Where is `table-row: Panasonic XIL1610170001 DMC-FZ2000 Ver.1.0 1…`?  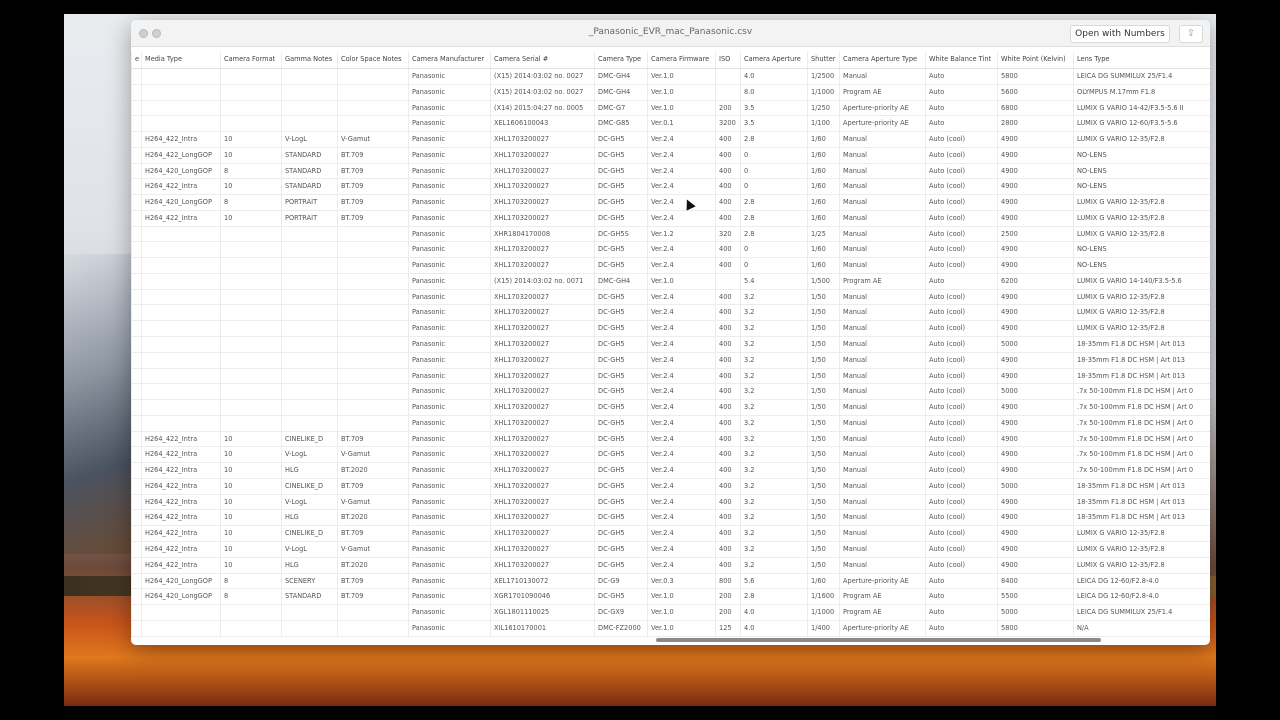 table-row: Panasonic XIL1610170001 DMC-FZ2000 Ver.1.0 1… is located at coordinates (670, 628).